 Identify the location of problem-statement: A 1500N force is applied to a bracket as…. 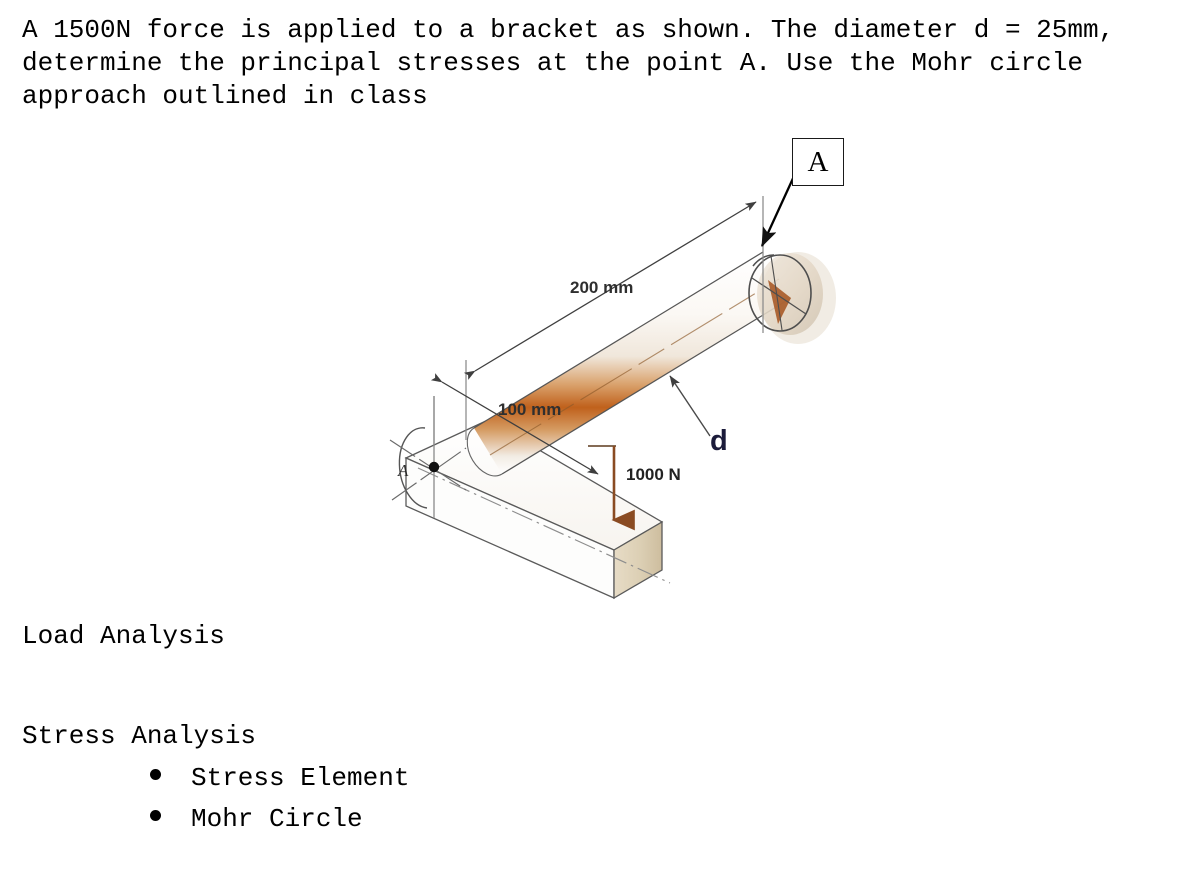
(576, 63).